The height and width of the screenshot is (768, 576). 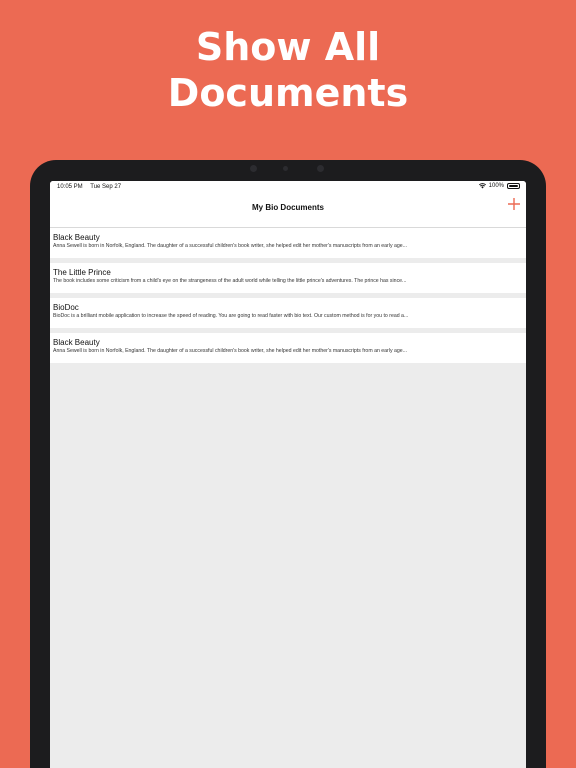 What do you see at coordinates (82, 272) in the screenshot?
I see `document-title: The Little Prince` at bounding box center [82, 272].